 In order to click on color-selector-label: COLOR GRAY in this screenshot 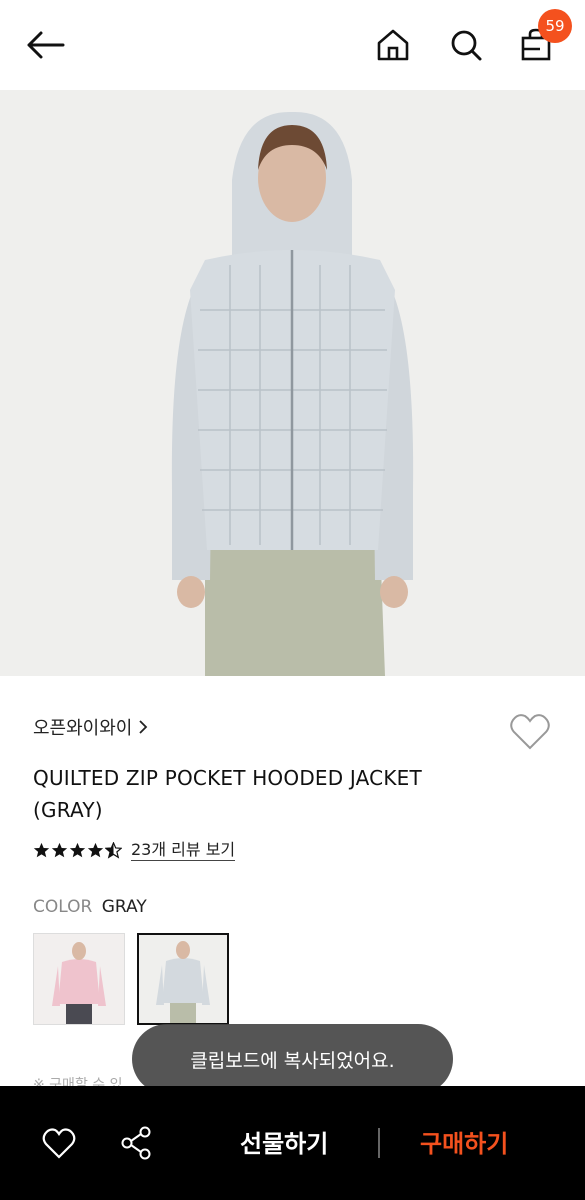, I will do `click(90, 907)`.